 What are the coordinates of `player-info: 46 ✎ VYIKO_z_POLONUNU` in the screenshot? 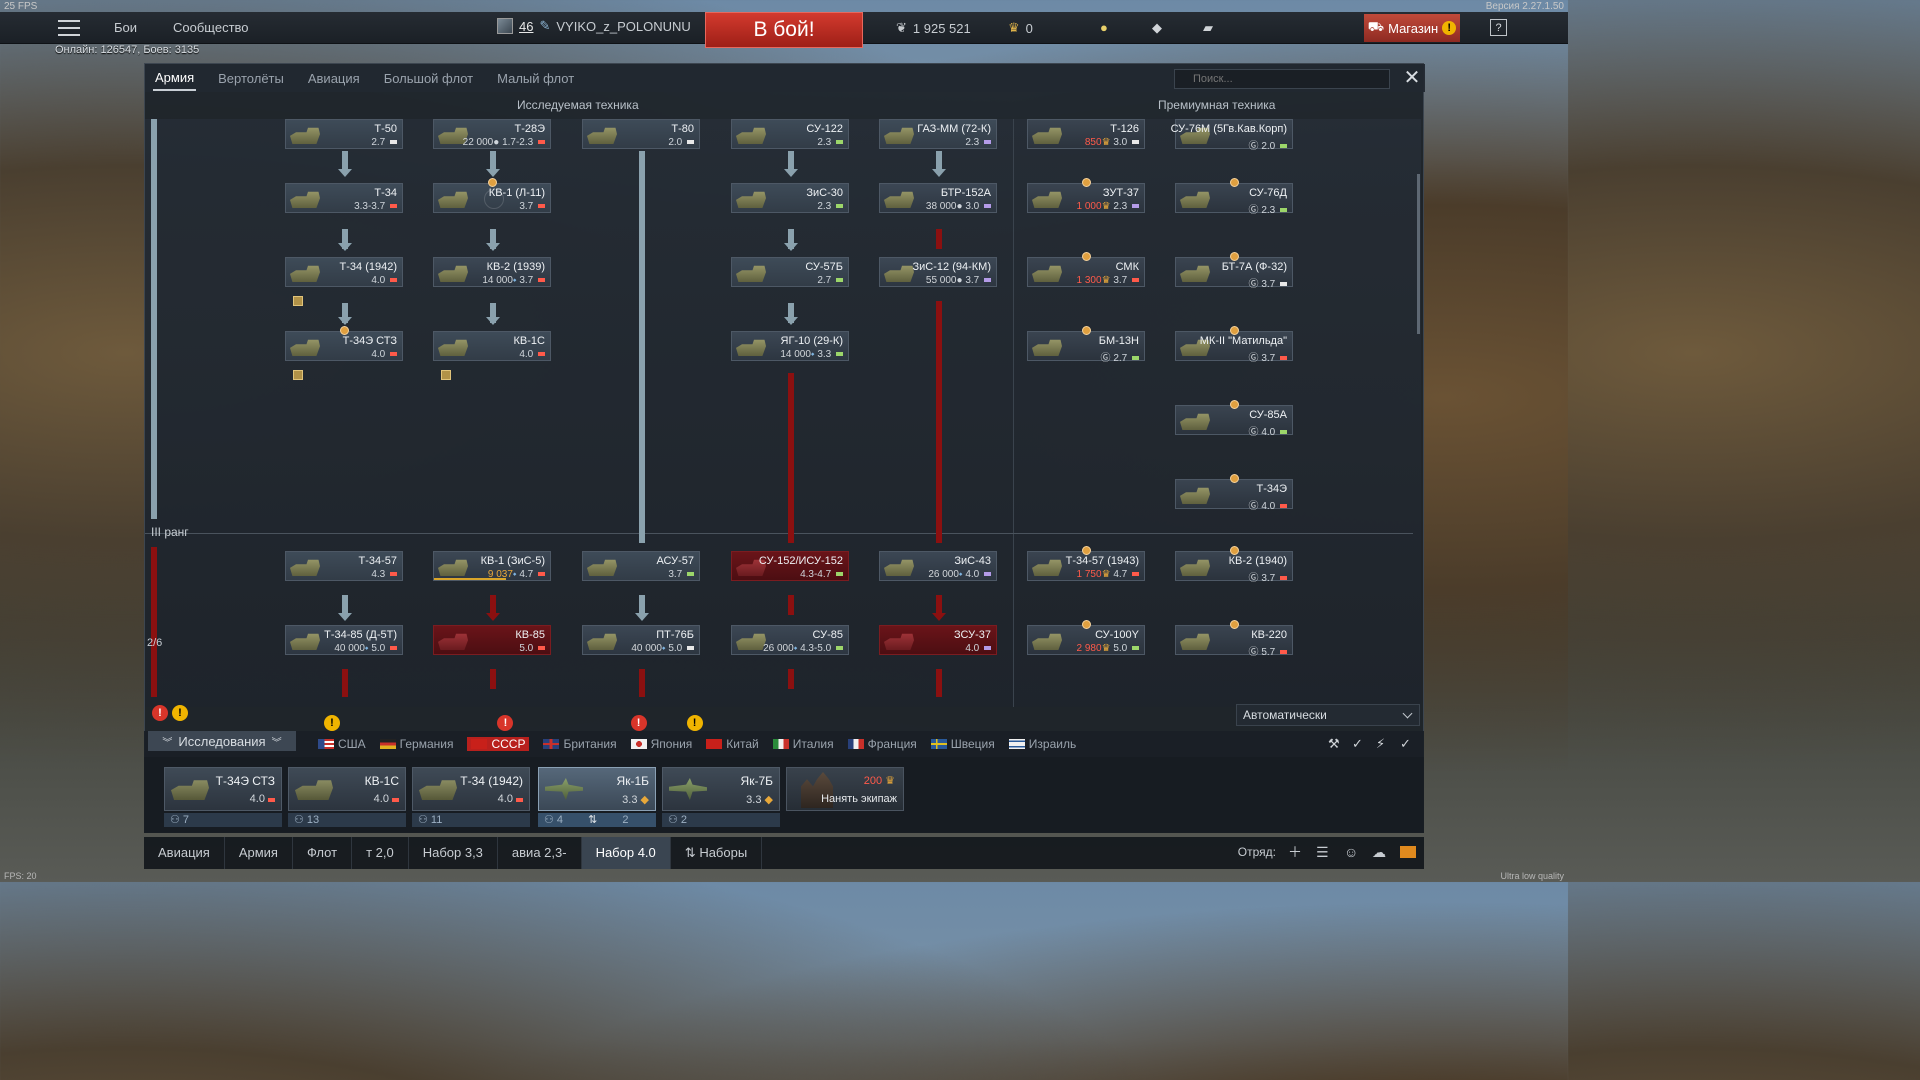 It's located at (594, 26).